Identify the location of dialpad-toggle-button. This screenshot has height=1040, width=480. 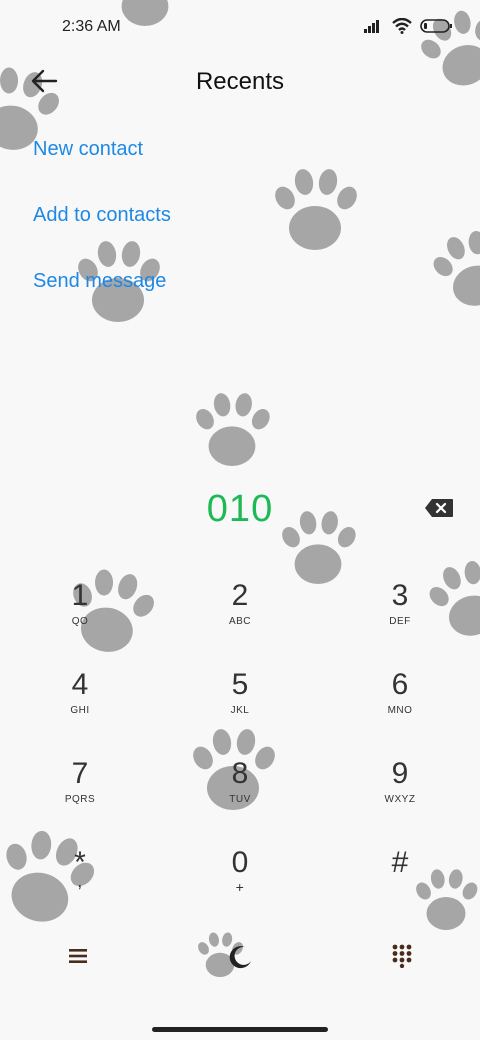
(402, 956).